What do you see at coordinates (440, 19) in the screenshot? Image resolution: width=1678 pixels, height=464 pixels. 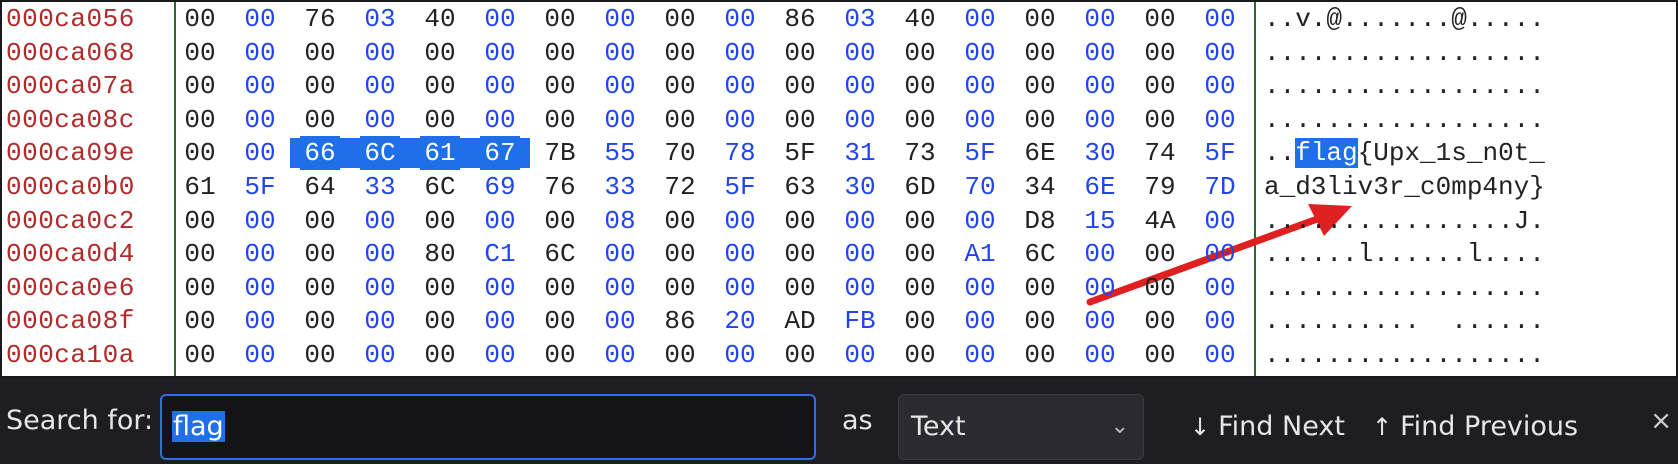 I see `hex-byte: 40` at bounding box center [440, 19].